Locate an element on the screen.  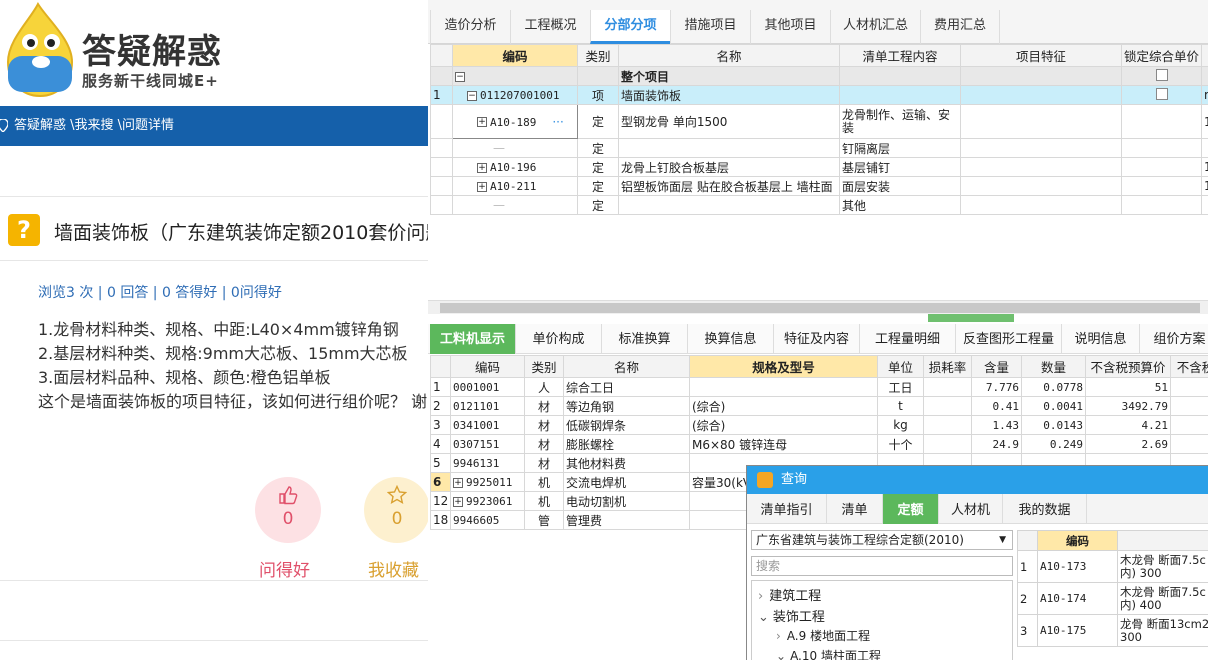
favorite-button: 0 is located at coordinates (397, 510).